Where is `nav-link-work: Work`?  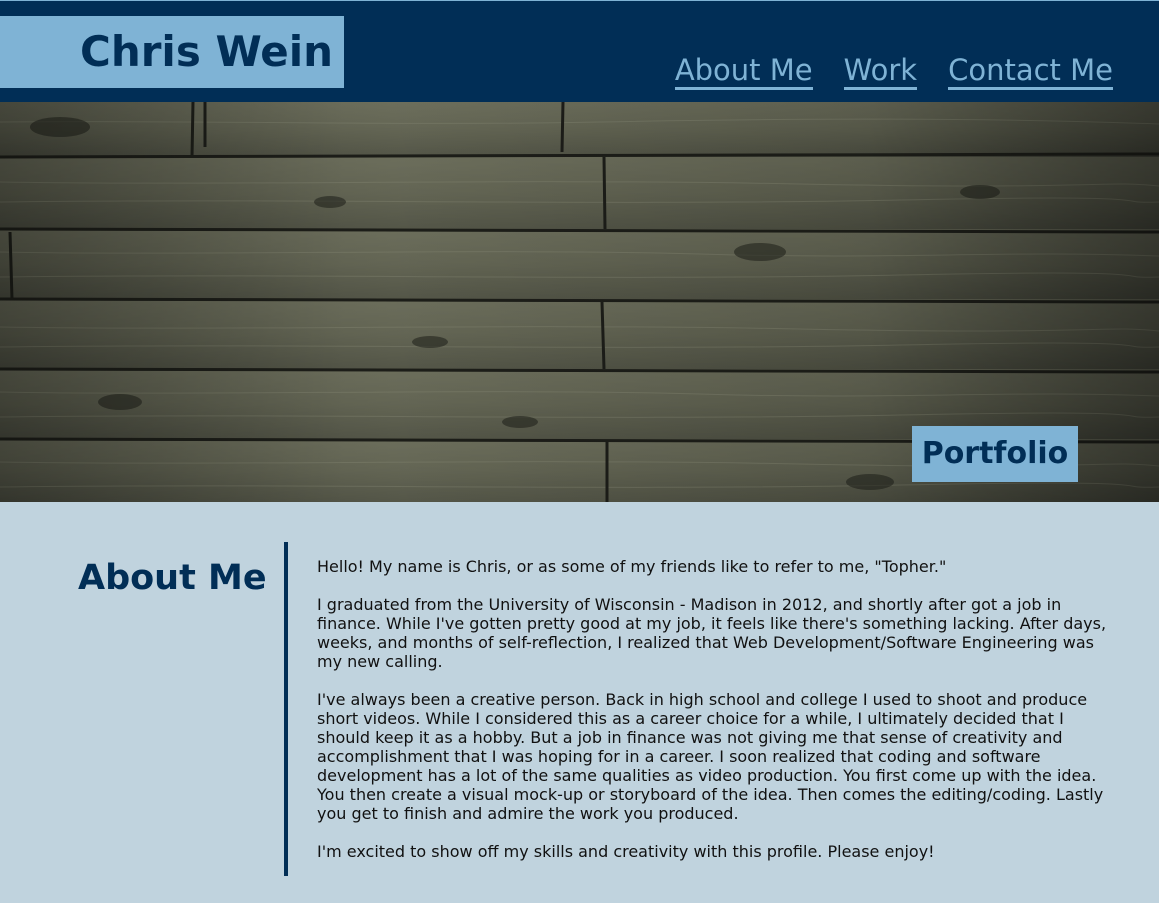 nav-link-work: Work is located at coordinates (880, 71).